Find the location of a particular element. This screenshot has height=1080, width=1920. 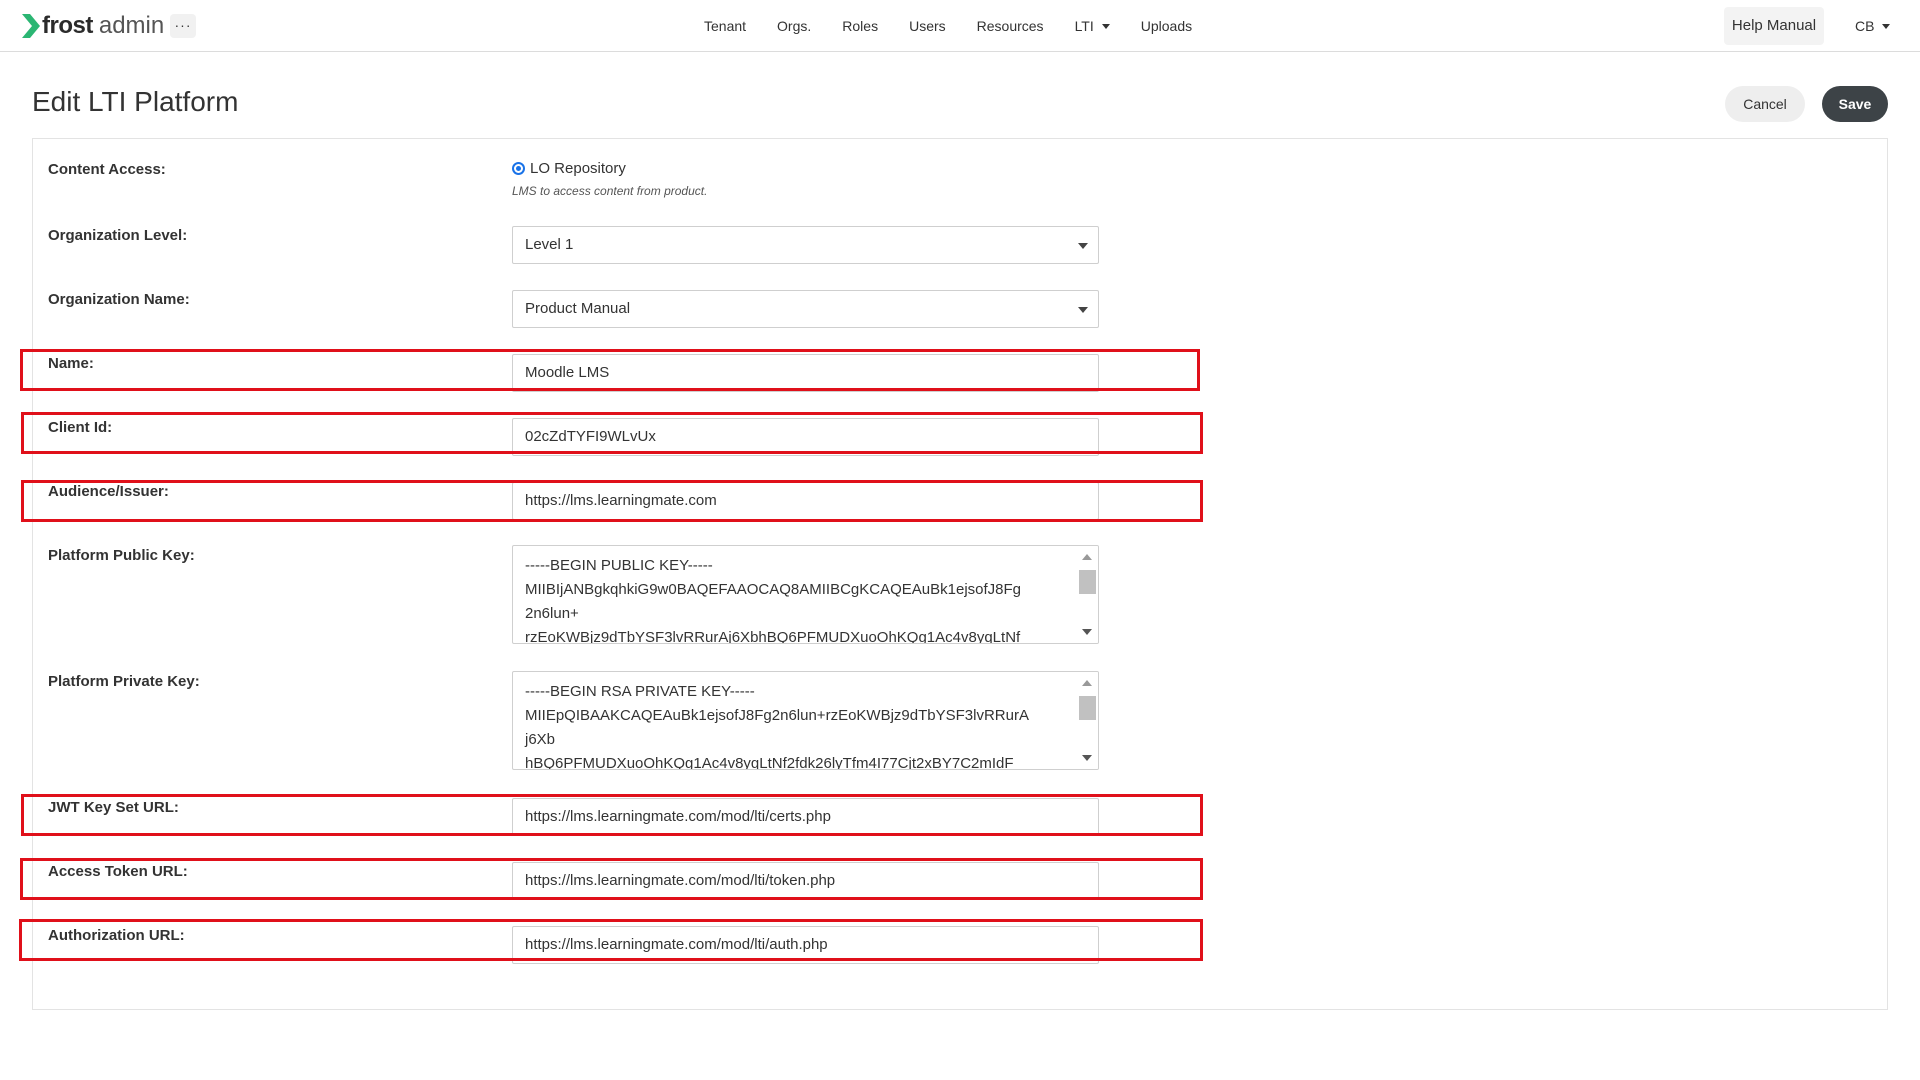

client-id-label: Client Id: is located at coordinates (80, 427).